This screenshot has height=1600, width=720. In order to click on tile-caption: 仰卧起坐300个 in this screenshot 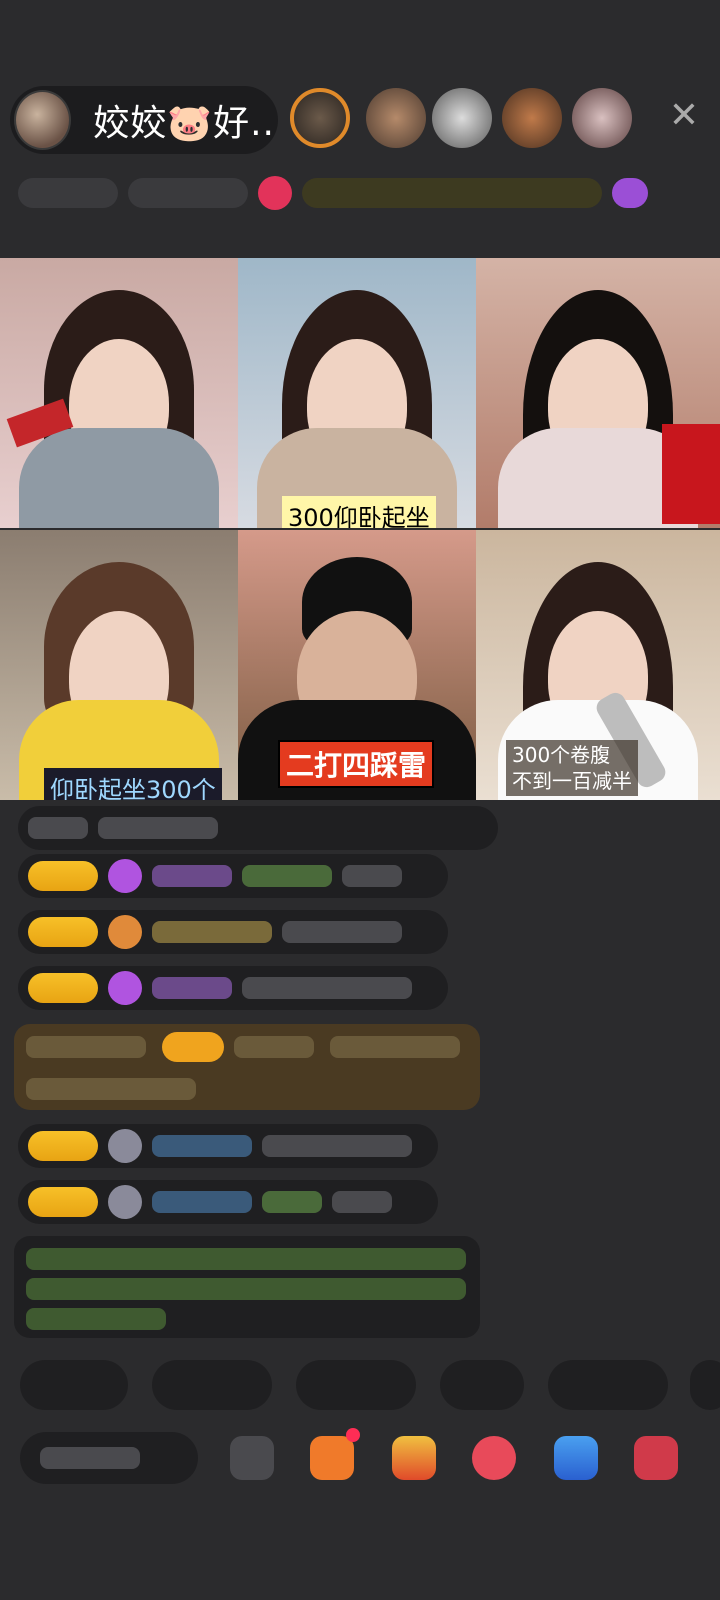, I will do `click(133, 784)`.